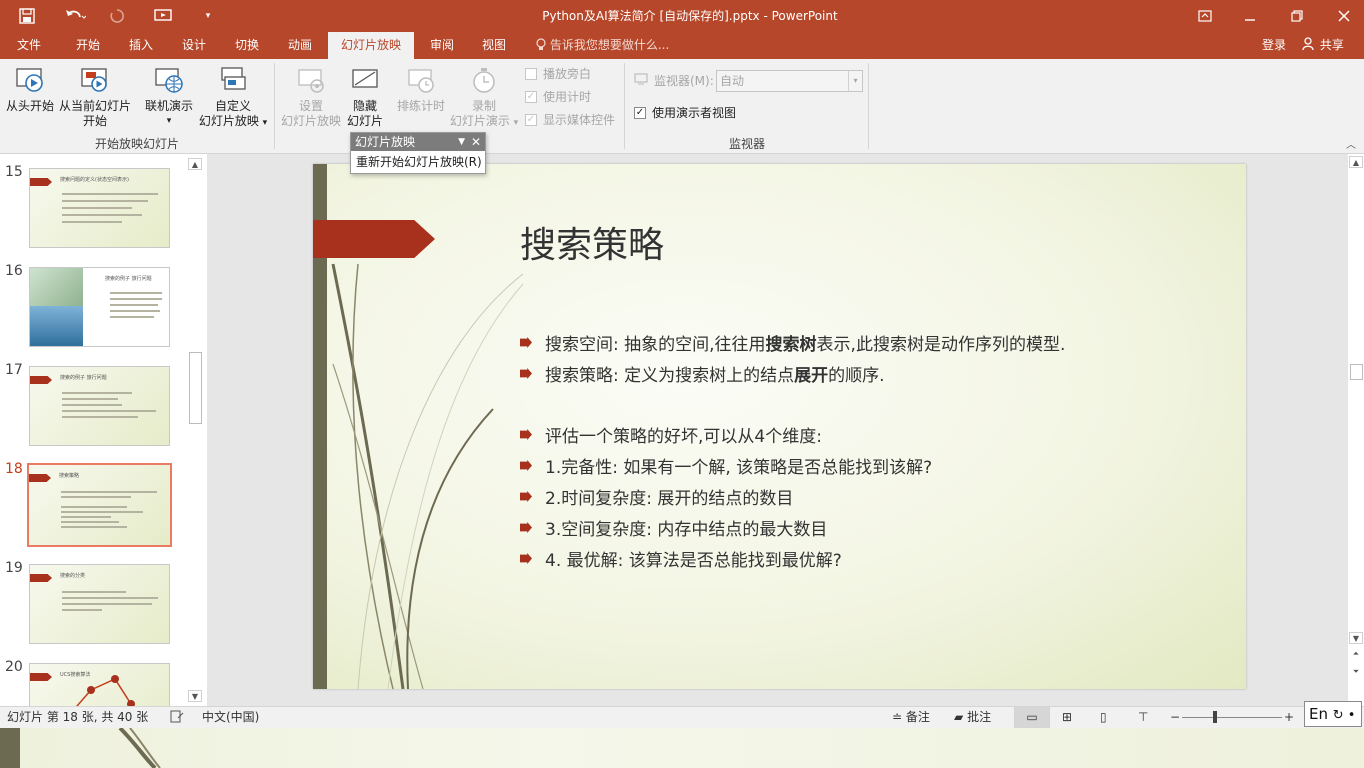 This screenshot has width=1364, height=768. What do you see at coordinates (29, 106) in the screenshot?
I see `from-beginning-label: 从头开始` at bounding box center [29, 106].